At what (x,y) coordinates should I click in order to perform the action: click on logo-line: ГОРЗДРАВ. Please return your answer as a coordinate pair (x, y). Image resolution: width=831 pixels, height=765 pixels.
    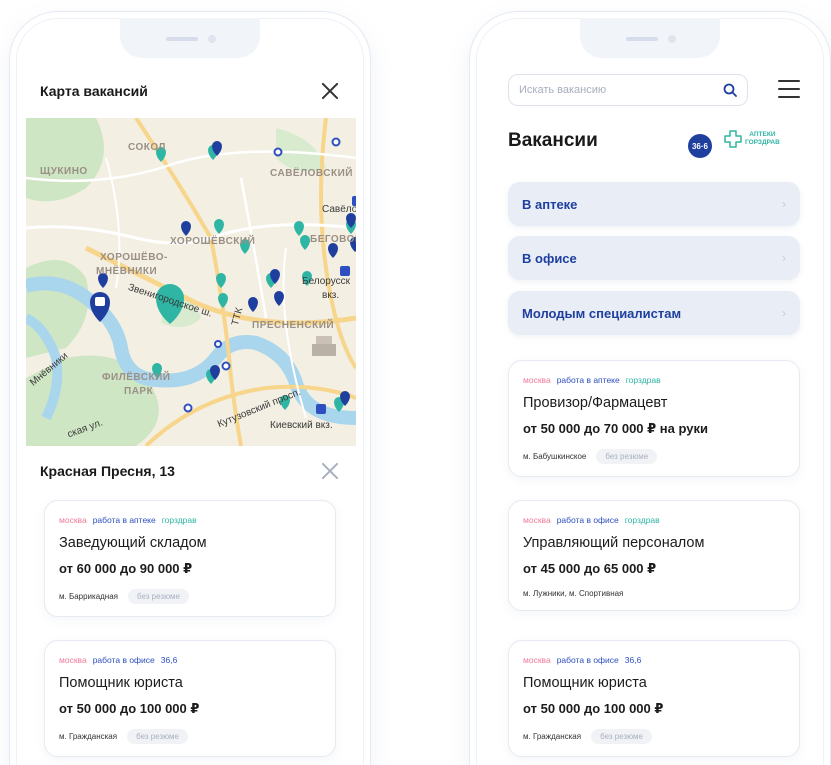
    Looking at the image, I should click on (762, 142).